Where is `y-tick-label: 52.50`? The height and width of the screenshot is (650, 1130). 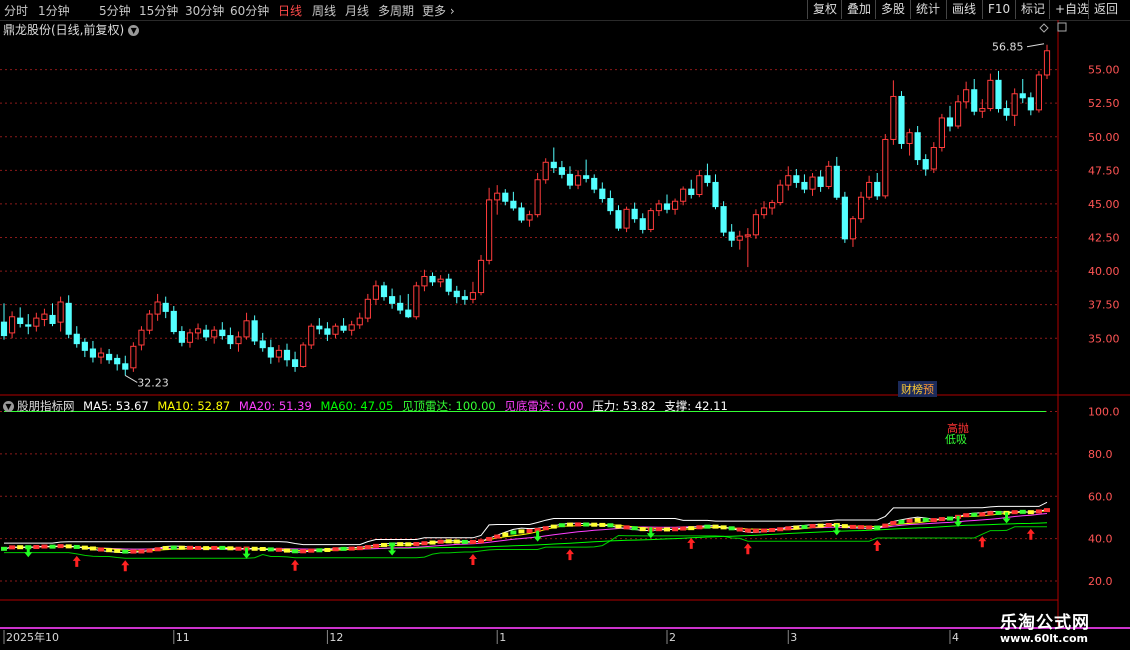 y-tick-label: 52.50 is located at coordinates (1104, 103).